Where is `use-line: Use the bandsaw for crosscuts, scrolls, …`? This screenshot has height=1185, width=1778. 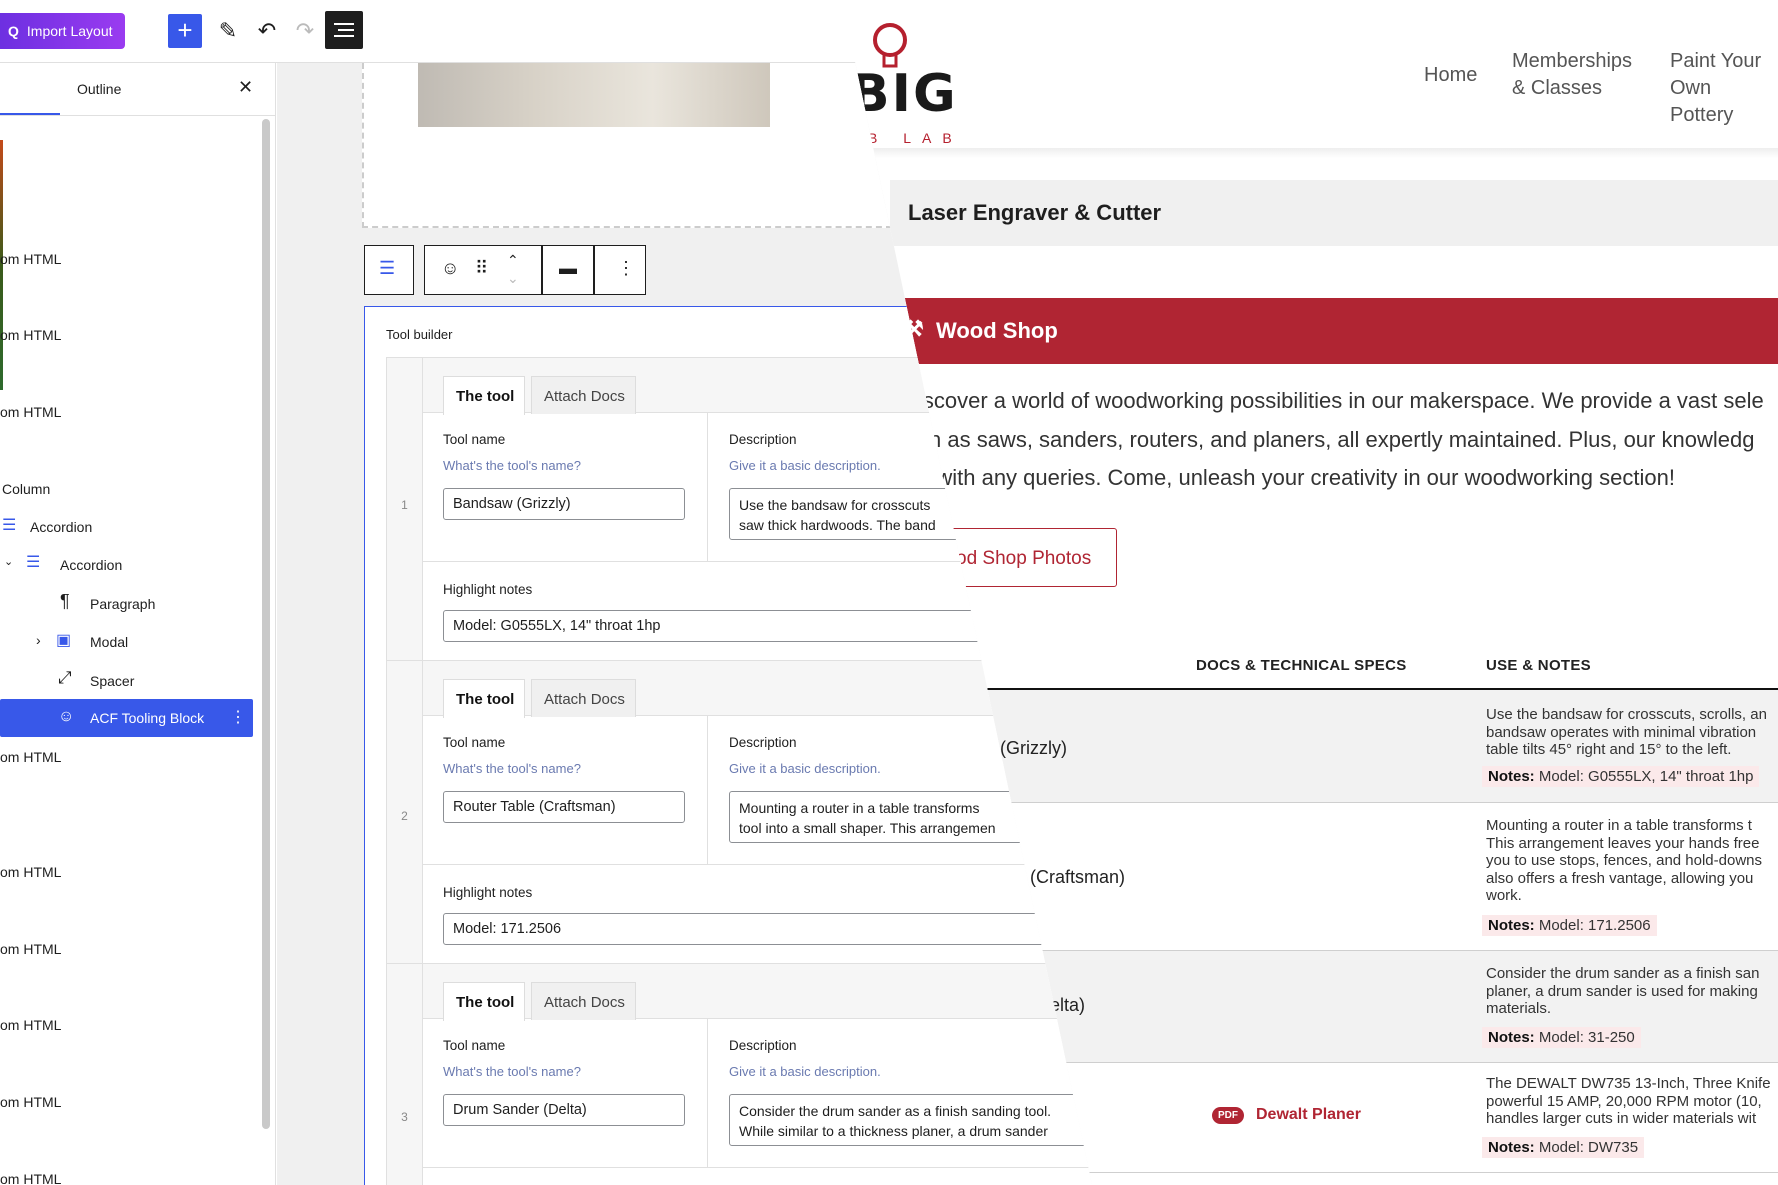
use-line: Use the bandsaw for crosscuts, scrolls, … is located at coordinates (1626, 714).